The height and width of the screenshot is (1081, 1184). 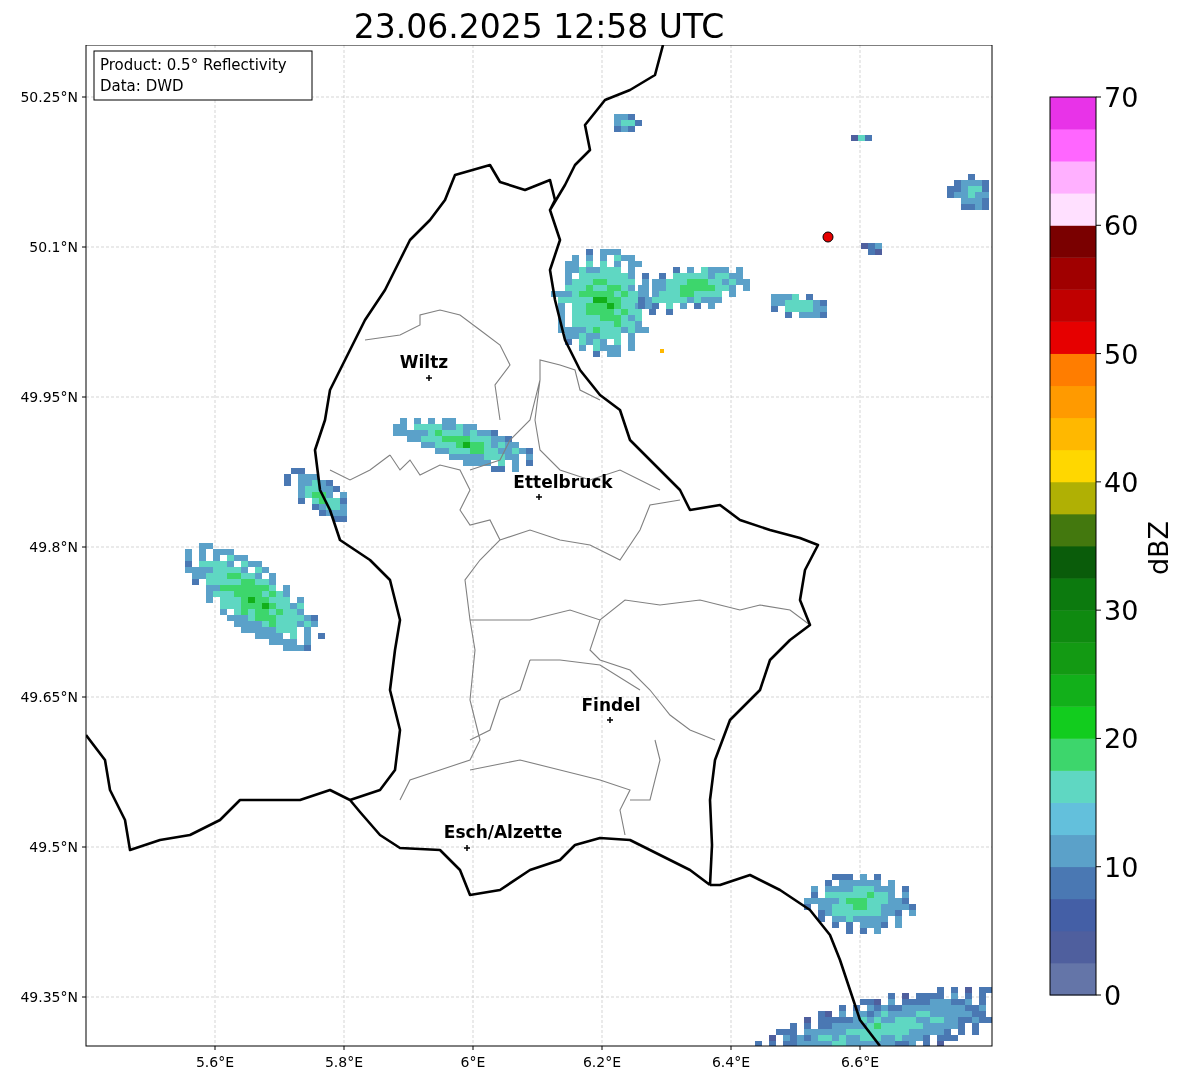 I want to click on axis-tick-label: 5.6°E, so click(x=215, y=1062).